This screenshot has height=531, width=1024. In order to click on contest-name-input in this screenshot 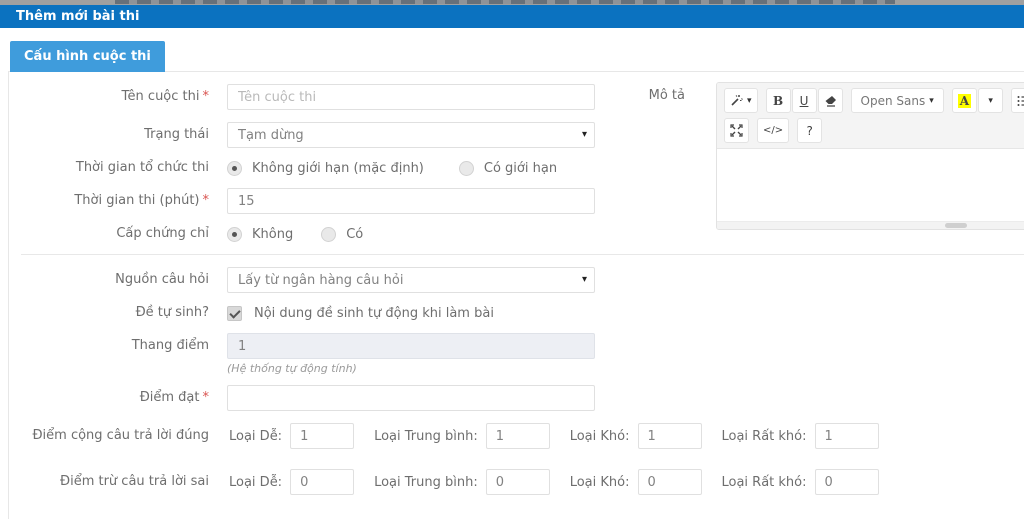, I will do `click(411, 97)`.